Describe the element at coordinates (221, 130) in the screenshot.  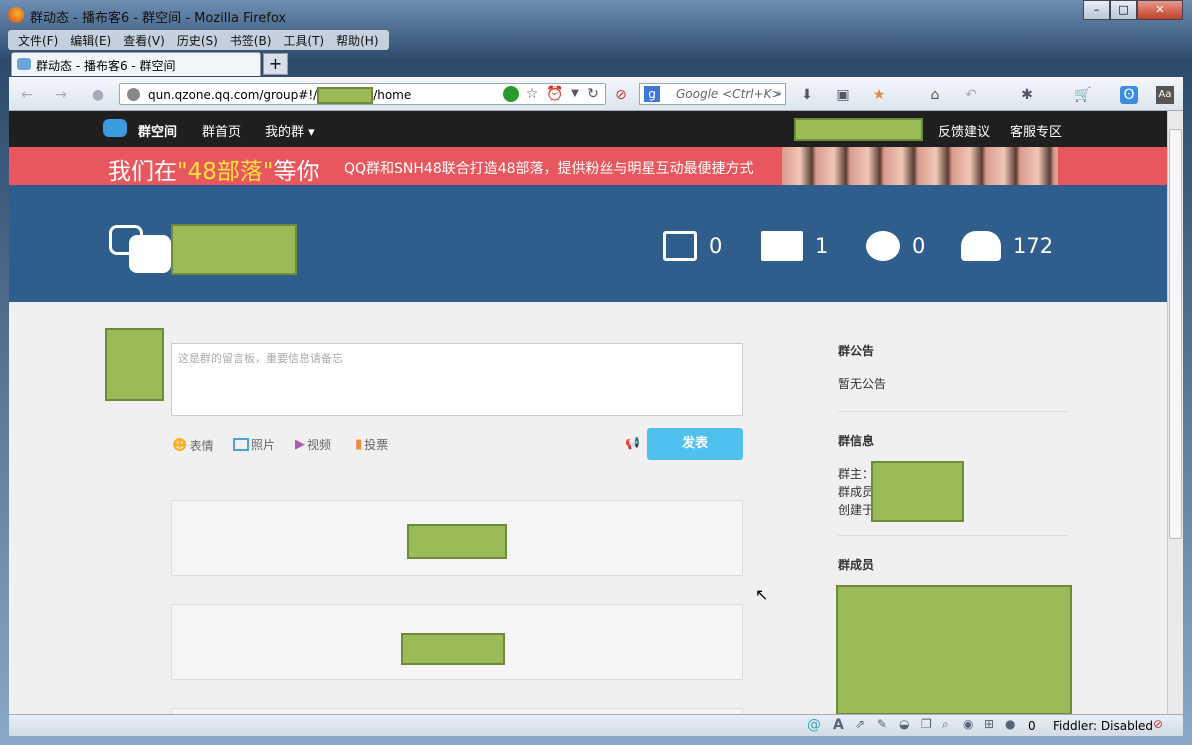
I see `nav-home: 群首页` at that location.